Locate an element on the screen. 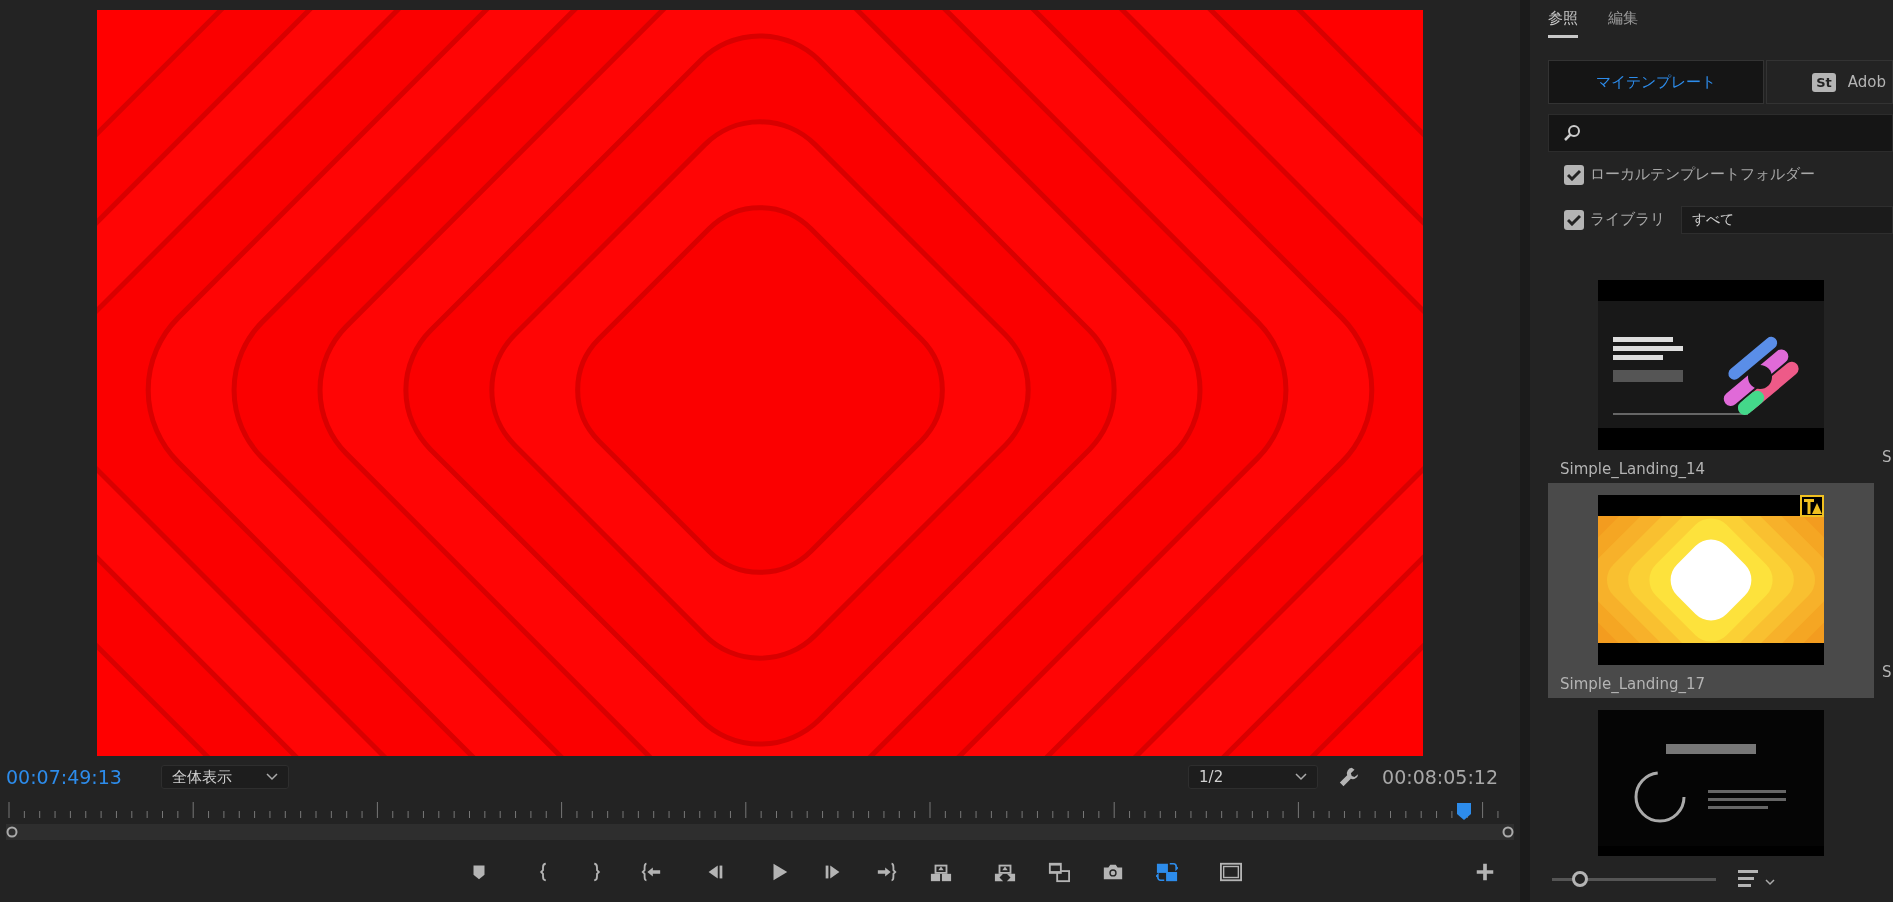 This screenshot has height=902, width=1893. checkbox-label: ライブラリ is located at coordinates (1627, 219).